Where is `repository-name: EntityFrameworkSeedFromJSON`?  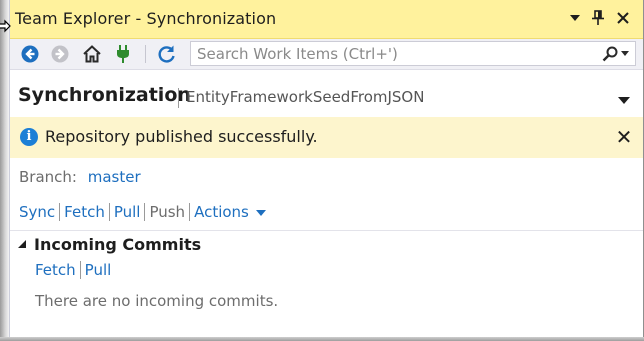 repository-name: EntityFrameworkSeedFromJSON is located at coordinates (305, 97).